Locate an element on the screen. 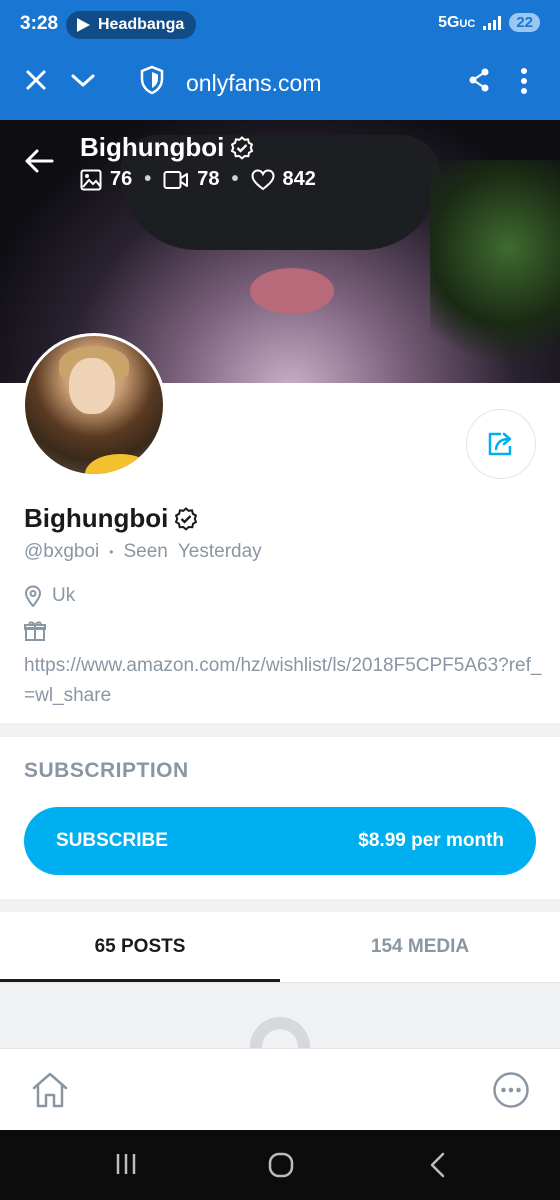  heart-icon is located at coordinates (263, 179).